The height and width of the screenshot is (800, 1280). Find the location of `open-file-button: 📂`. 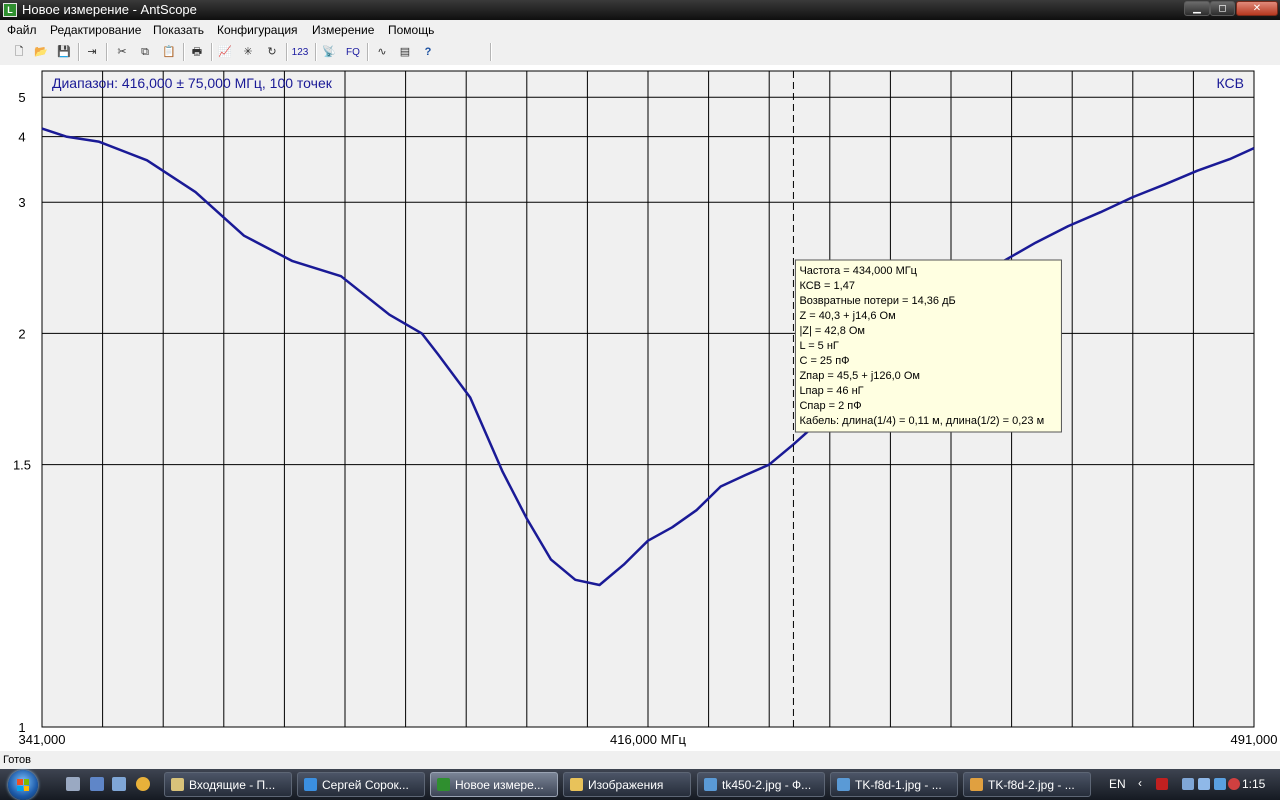

open-file-button: 📂 is located at coordinates (41, 52).